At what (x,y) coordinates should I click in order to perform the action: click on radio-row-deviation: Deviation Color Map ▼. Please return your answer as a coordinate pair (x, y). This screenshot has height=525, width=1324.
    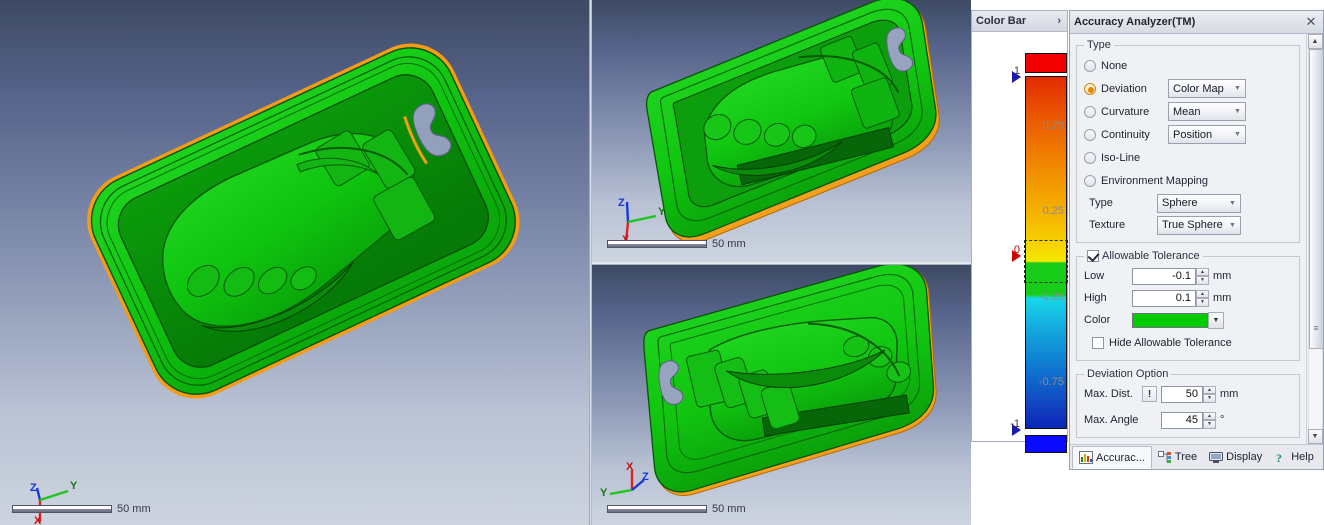
    Looking at the image, I should click on (1188, 88).